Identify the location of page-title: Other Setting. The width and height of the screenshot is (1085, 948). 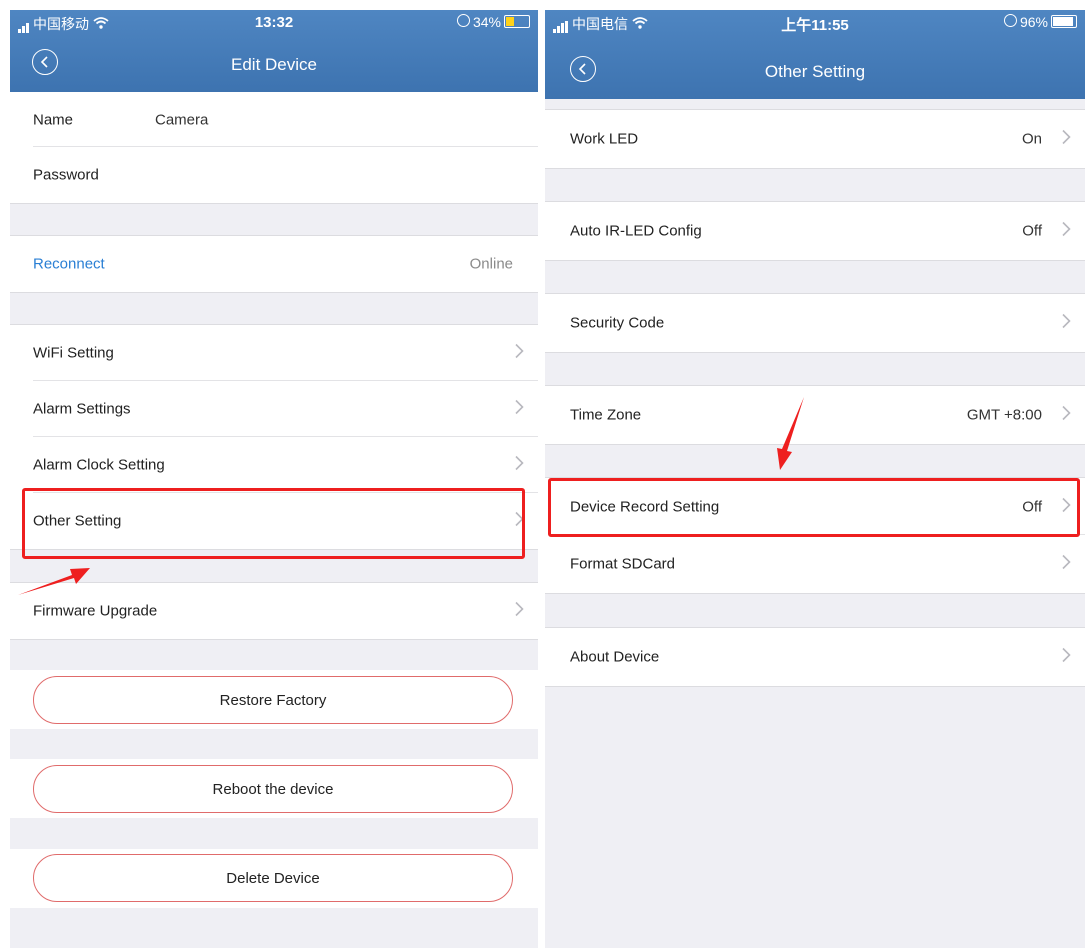
(815, 71).